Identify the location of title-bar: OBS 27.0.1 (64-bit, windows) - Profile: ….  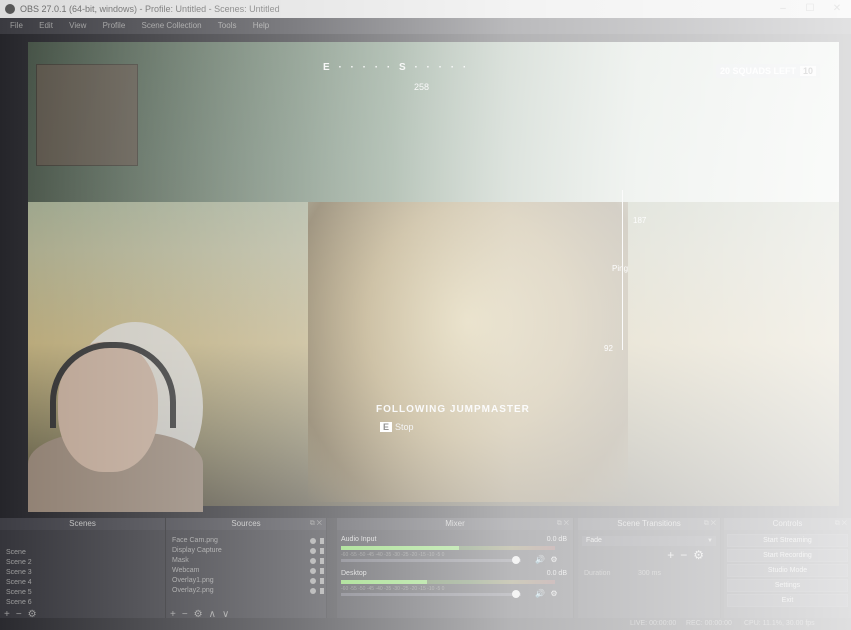
(425, 9).